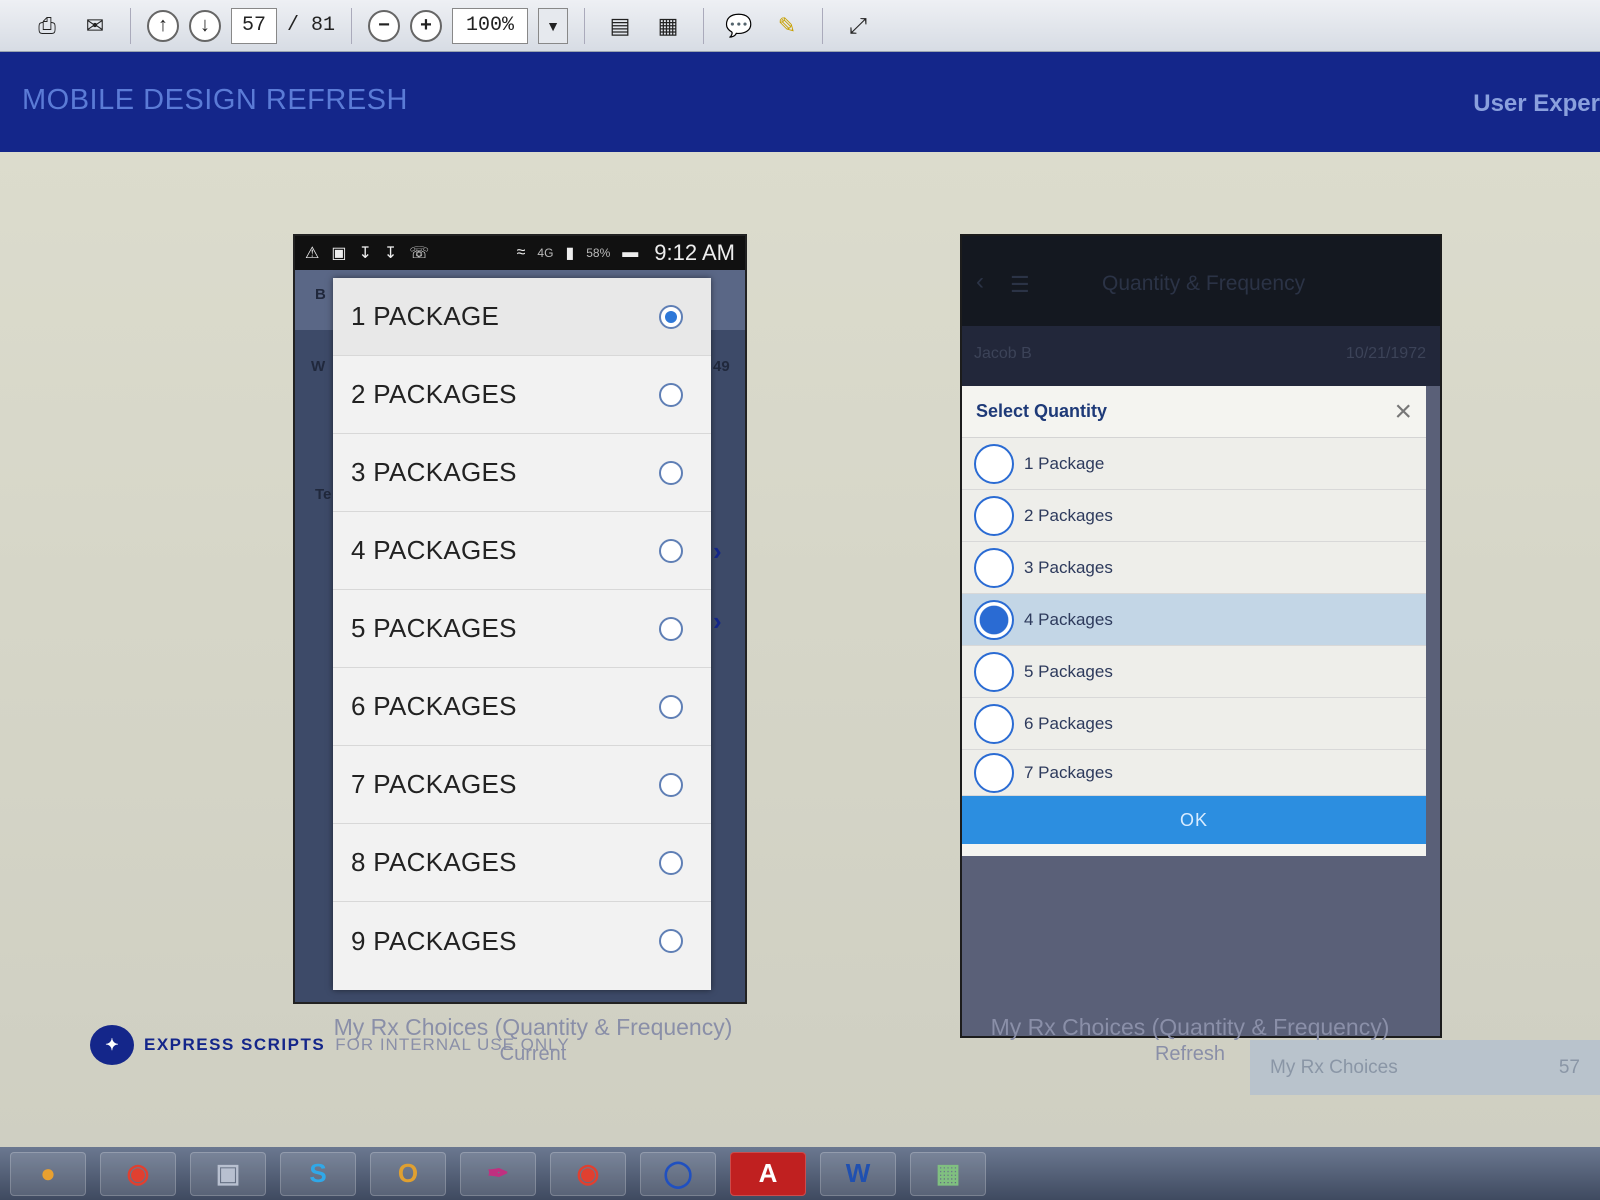 Image resolution: width=1600 pixels, height=1200 pixels. Describe the element at coordinates (721, 366) in the screenshot. I see `background-text: 49` at that location.